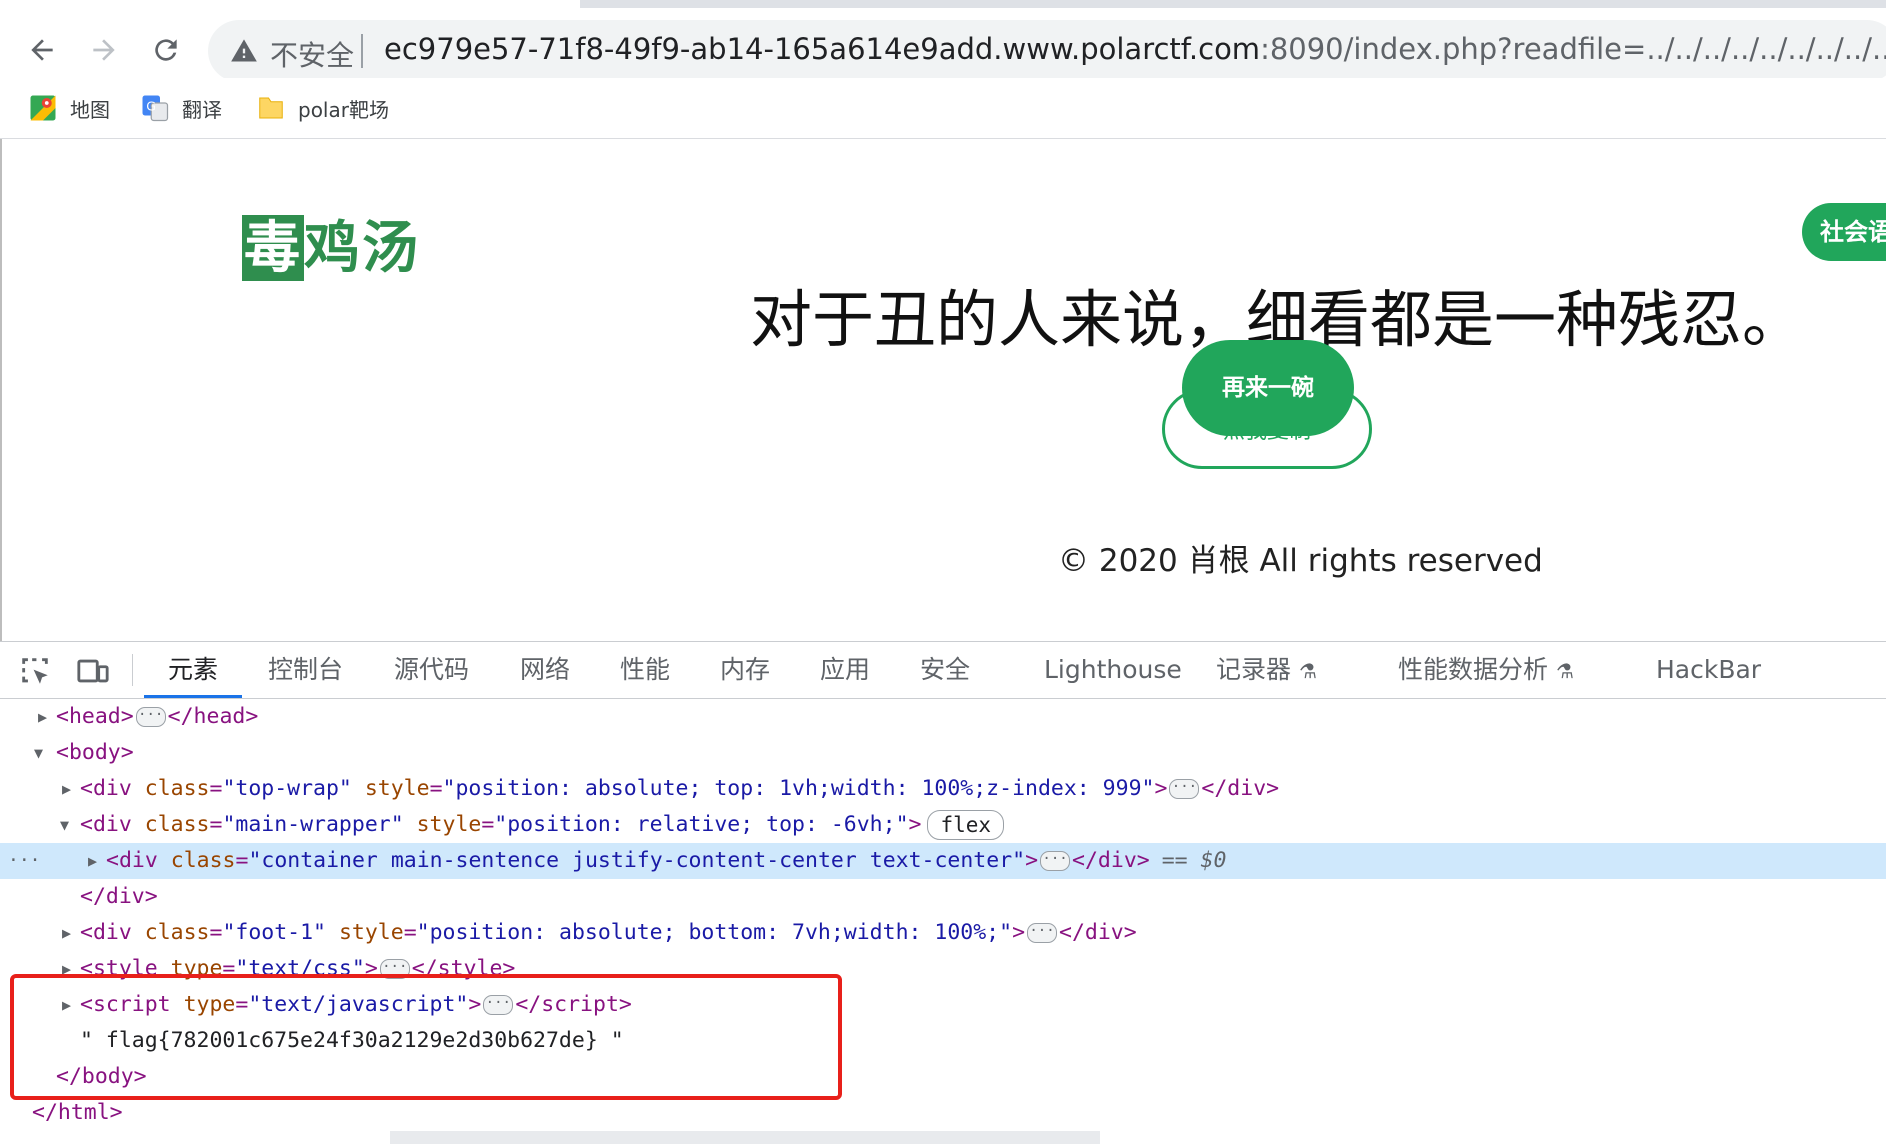 This screenshot has width=1886, height=1145. Describe the element at coordinates (24, 861) in the screenshot. I see `more-options-icon: ···` at that location.